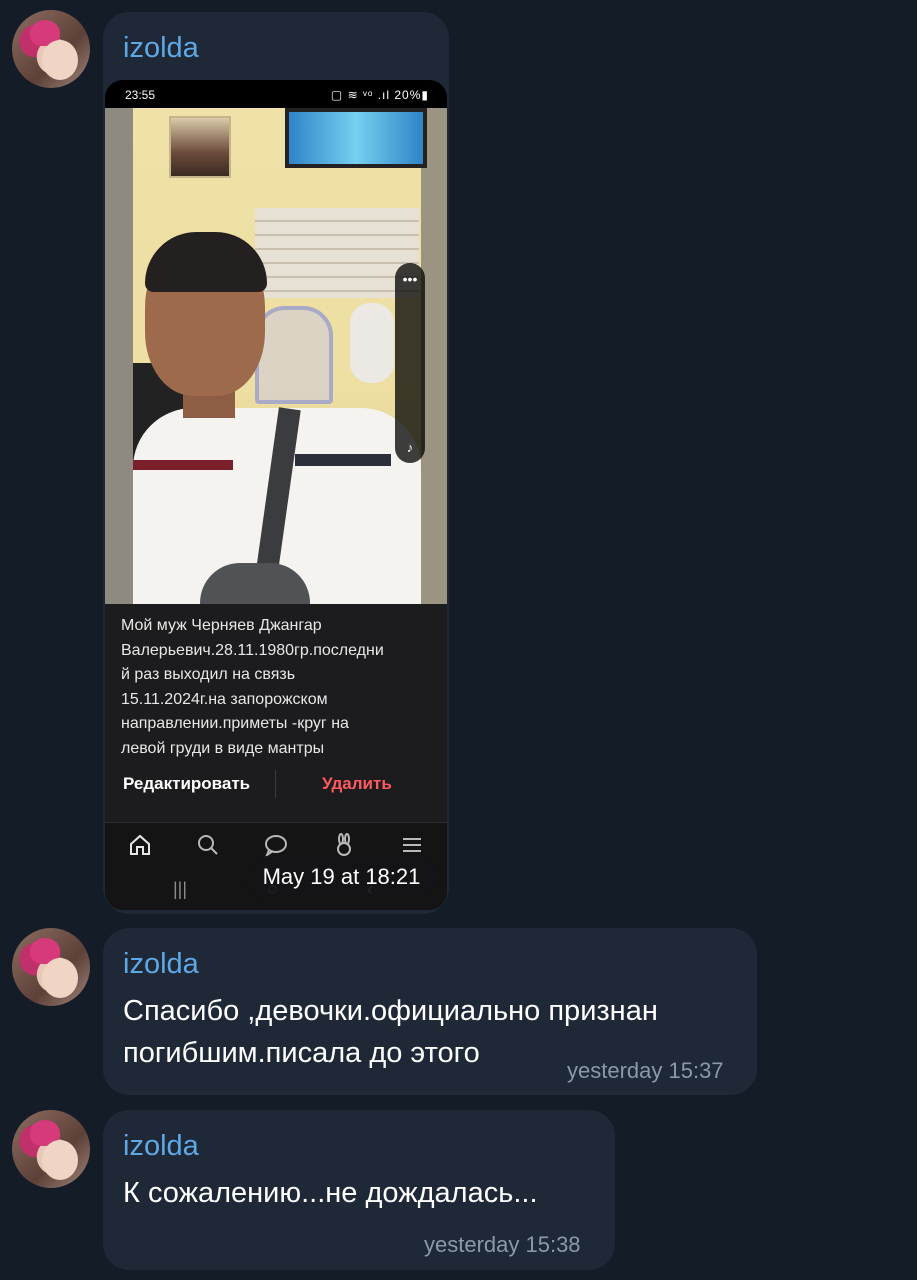  Describe the element at coordinates (187, 783) in the screenshot. I see `edit-button: Редактировать` at that location.